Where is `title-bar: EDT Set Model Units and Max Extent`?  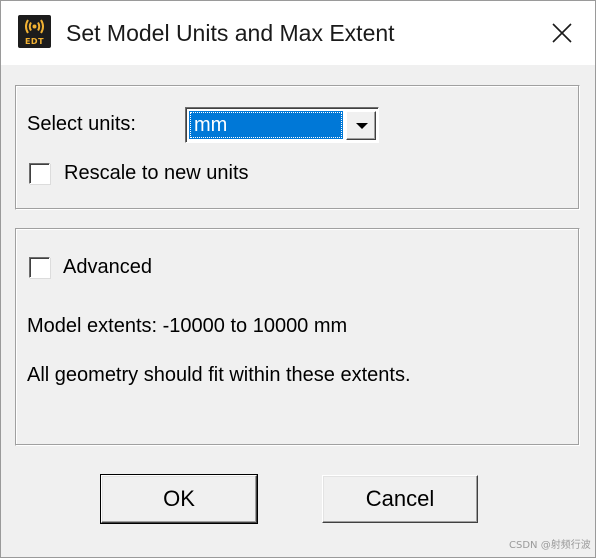 title-bar: EDT Set Model Units and Max Extent is located at coordinates (298, 33).